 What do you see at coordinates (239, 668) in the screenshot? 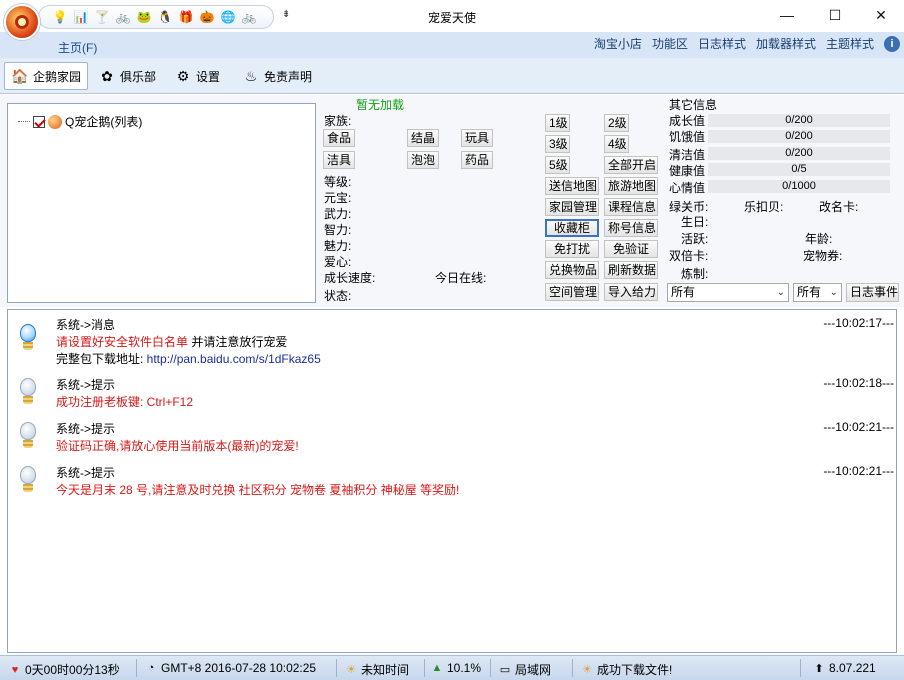
I see `clock-text: GMT+8 2016-07-28 10:02:25` at bounding box center [239, 668].